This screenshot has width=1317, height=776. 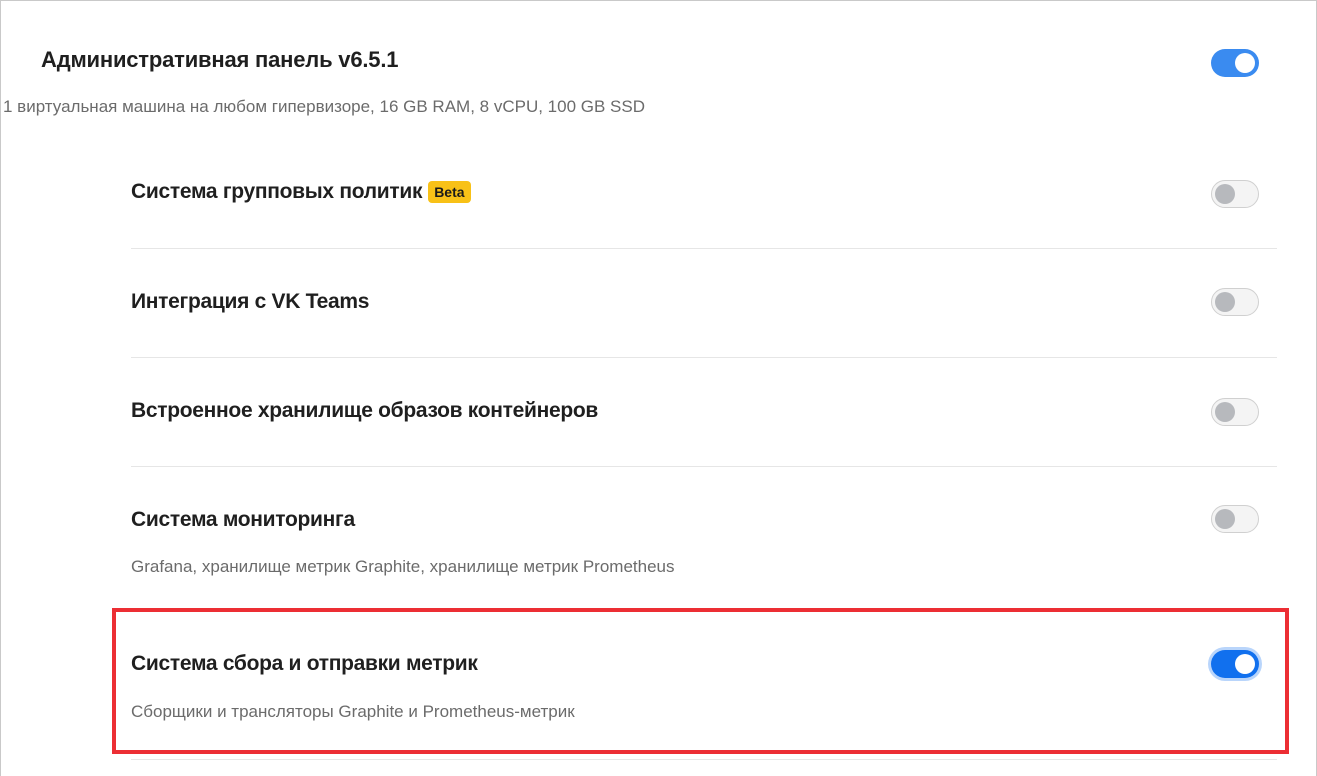 I want to click on group-policy-toggle, so click(x=1235, y=194).